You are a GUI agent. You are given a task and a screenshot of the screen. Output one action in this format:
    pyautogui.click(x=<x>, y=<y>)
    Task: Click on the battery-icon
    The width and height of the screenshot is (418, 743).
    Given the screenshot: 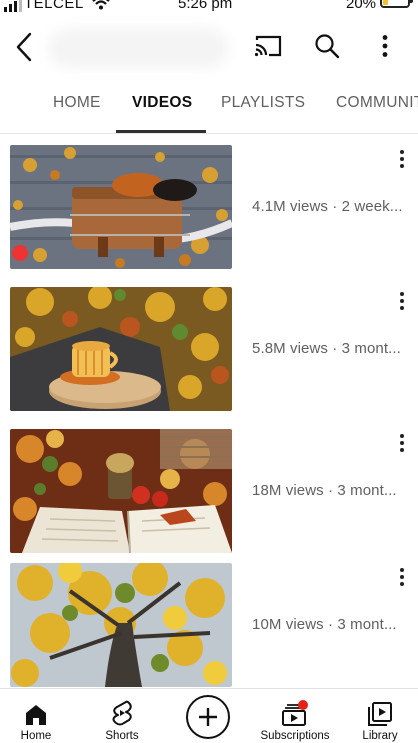 What is the action you would take?
    pyautogui.click(x=396, y=4)
    